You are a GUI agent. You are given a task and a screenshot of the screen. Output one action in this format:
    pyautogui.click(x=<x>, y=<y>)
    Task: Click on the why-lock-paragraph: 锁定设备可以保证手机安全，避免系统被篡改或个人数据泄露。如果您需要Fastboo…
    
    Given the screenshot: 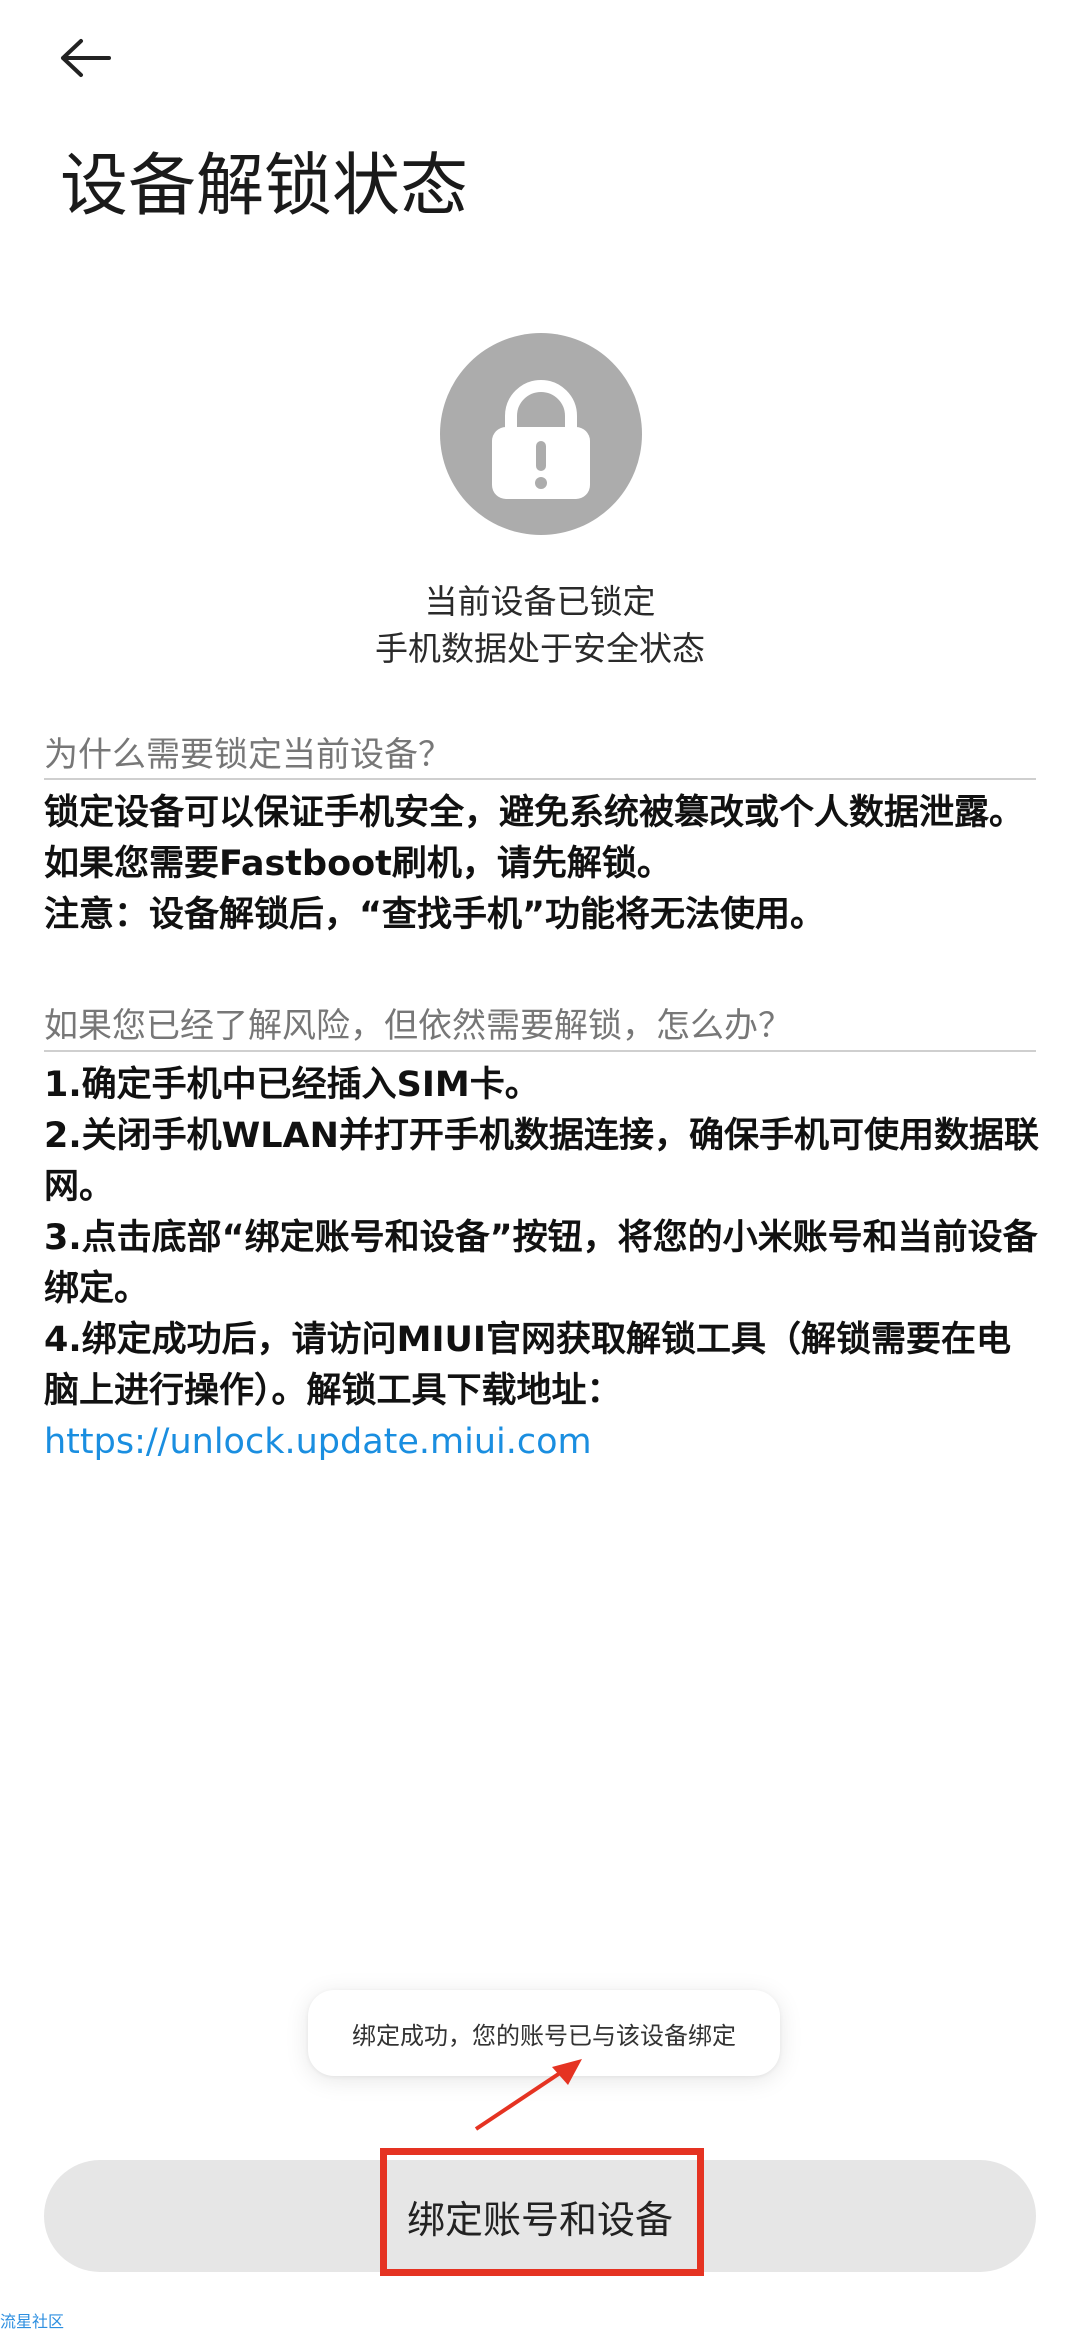 What is the action you would take?
    pyautogui.click(x=534, y=838)
    